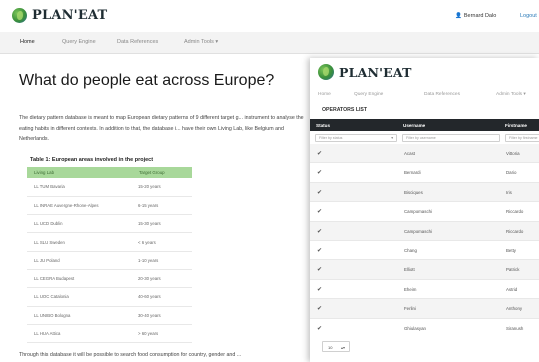  Describe the element at coordinates (162, 334) in the screenshot. I see `target-group-cell: > 60 years` at that location.